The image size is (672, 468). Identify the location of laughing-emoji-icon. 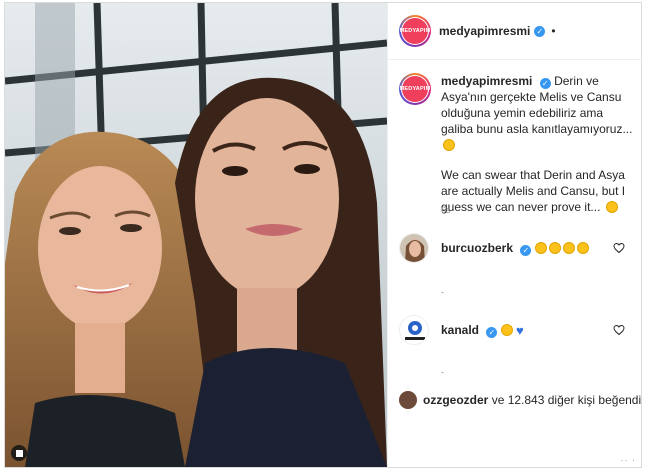
(562, 248).